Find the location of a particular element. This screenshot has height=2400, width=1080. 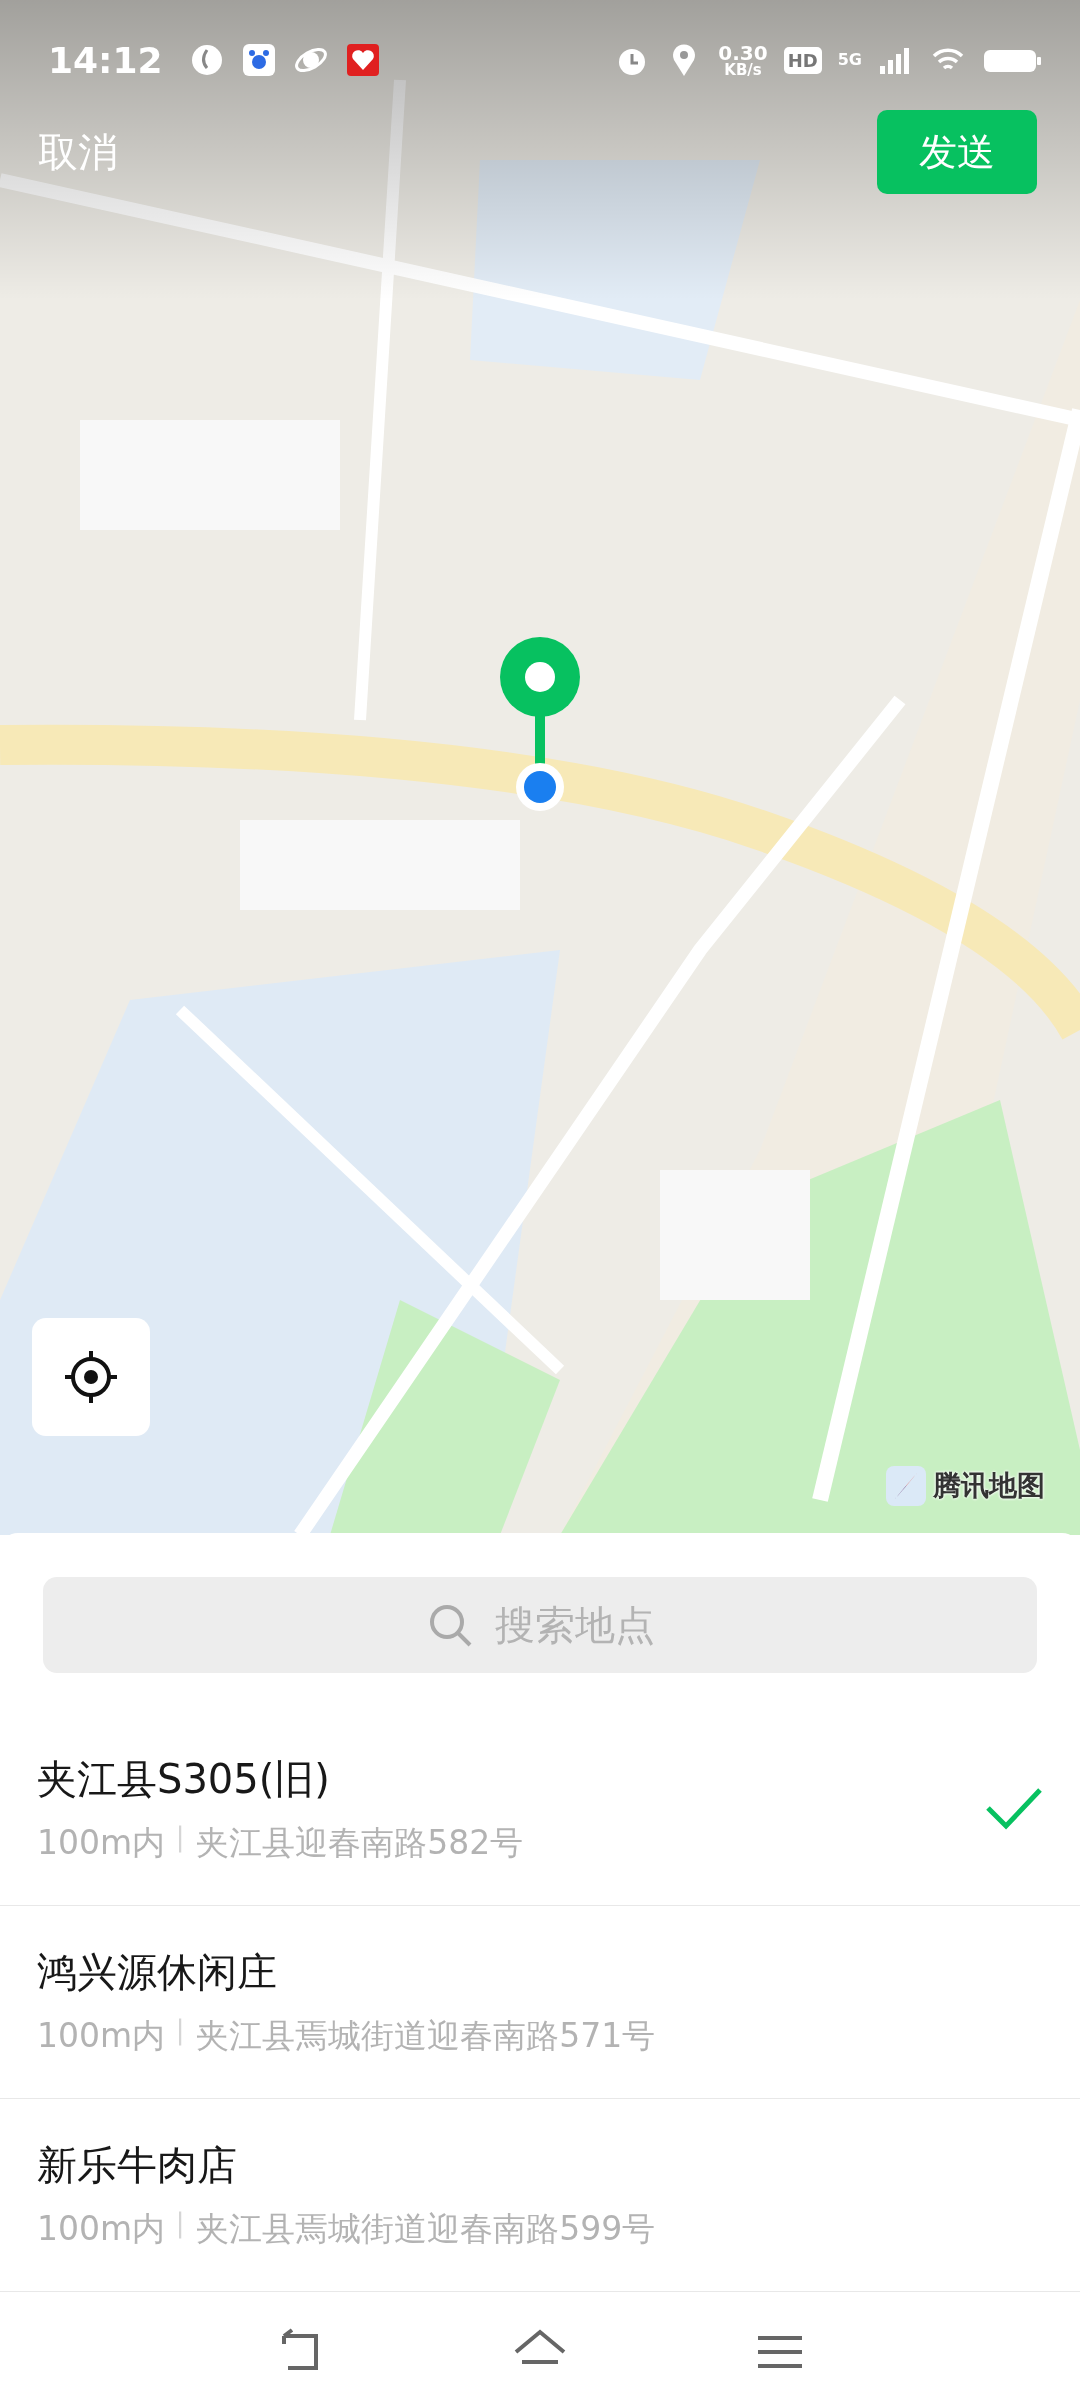

place-address: 夹江县迎春南路582号 is located at coordinates (360, 1843).